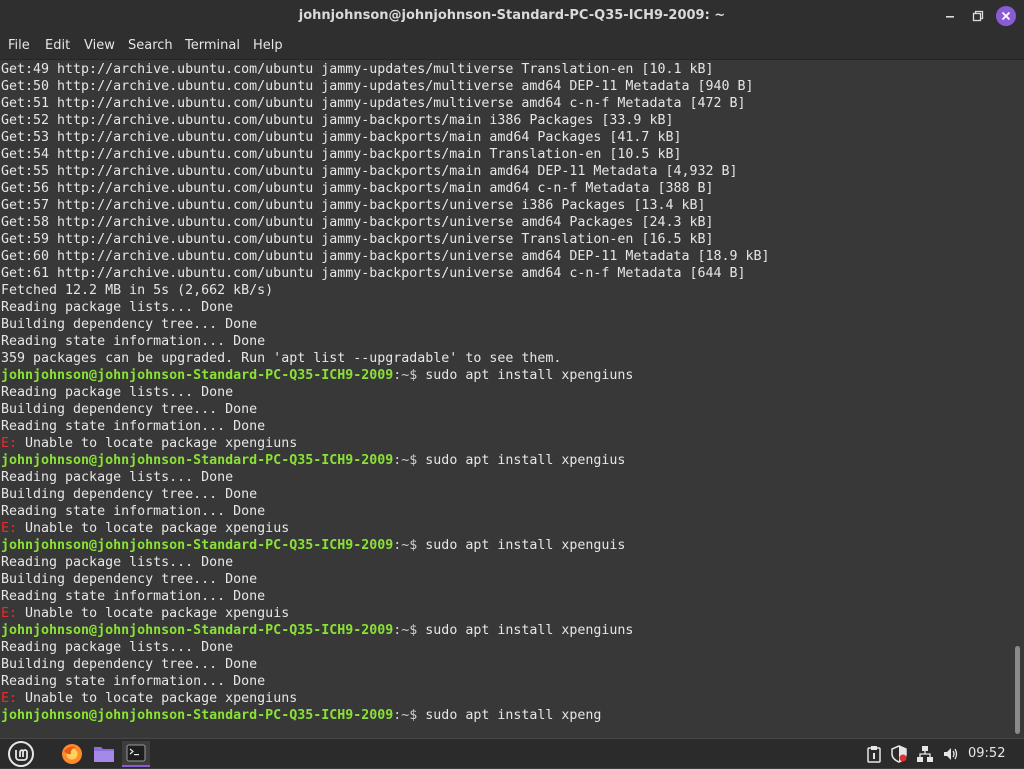  Describe the element at coordinates (137, 290) in the screenshot. I see `terminal-output-line: Fetched 12.2 MB in 5s (2,662 kB/s)` at that location.